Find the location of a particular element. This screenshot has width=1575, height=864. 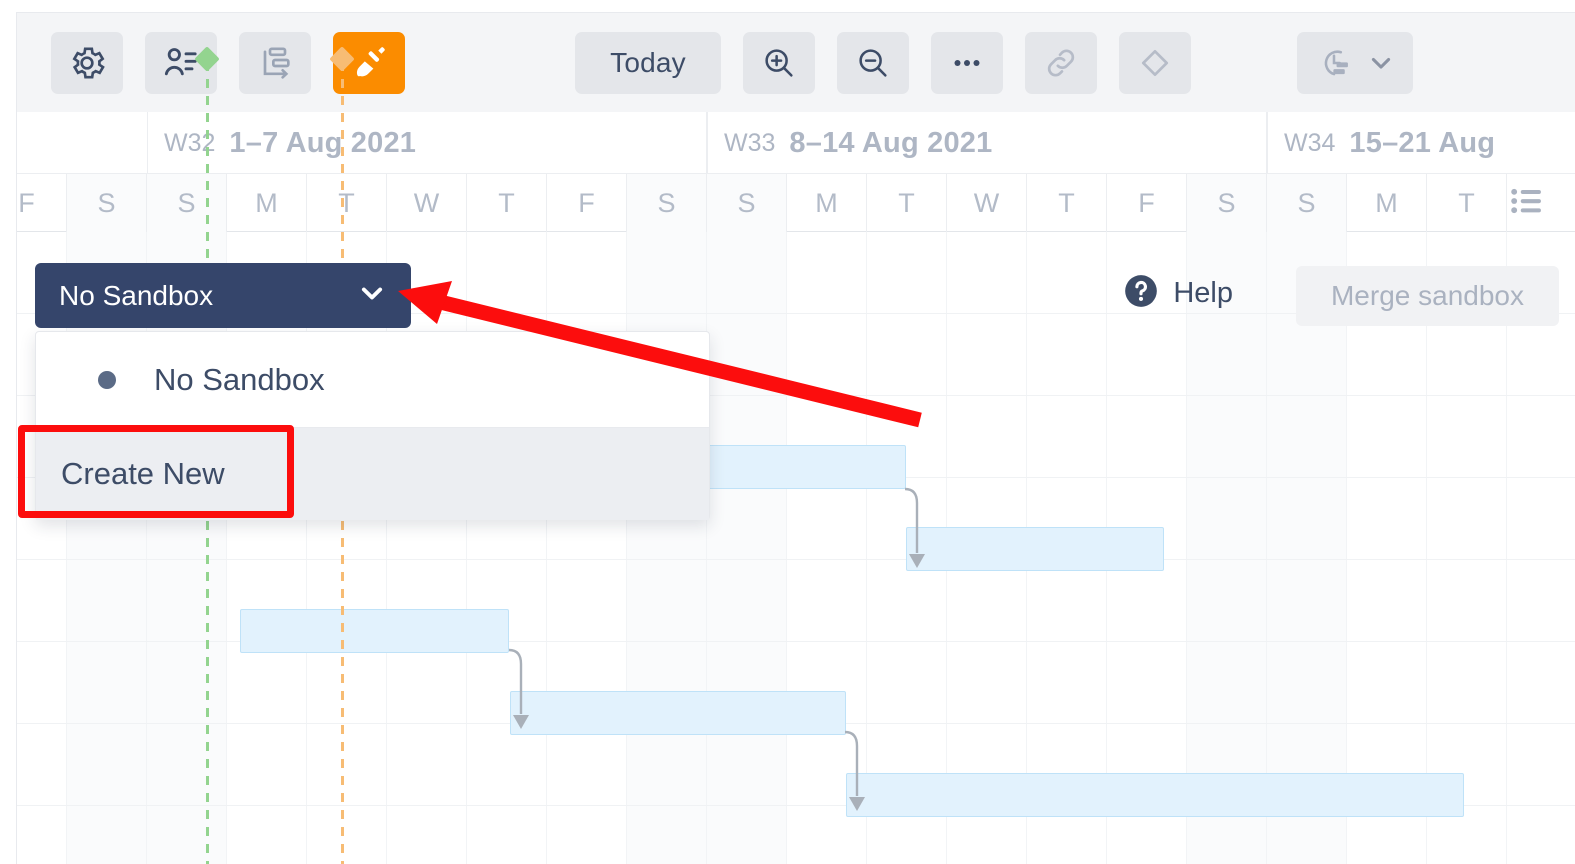

sandbox-dropdown-menu: No Sandbox Create New is located at coordinates (372, 425).